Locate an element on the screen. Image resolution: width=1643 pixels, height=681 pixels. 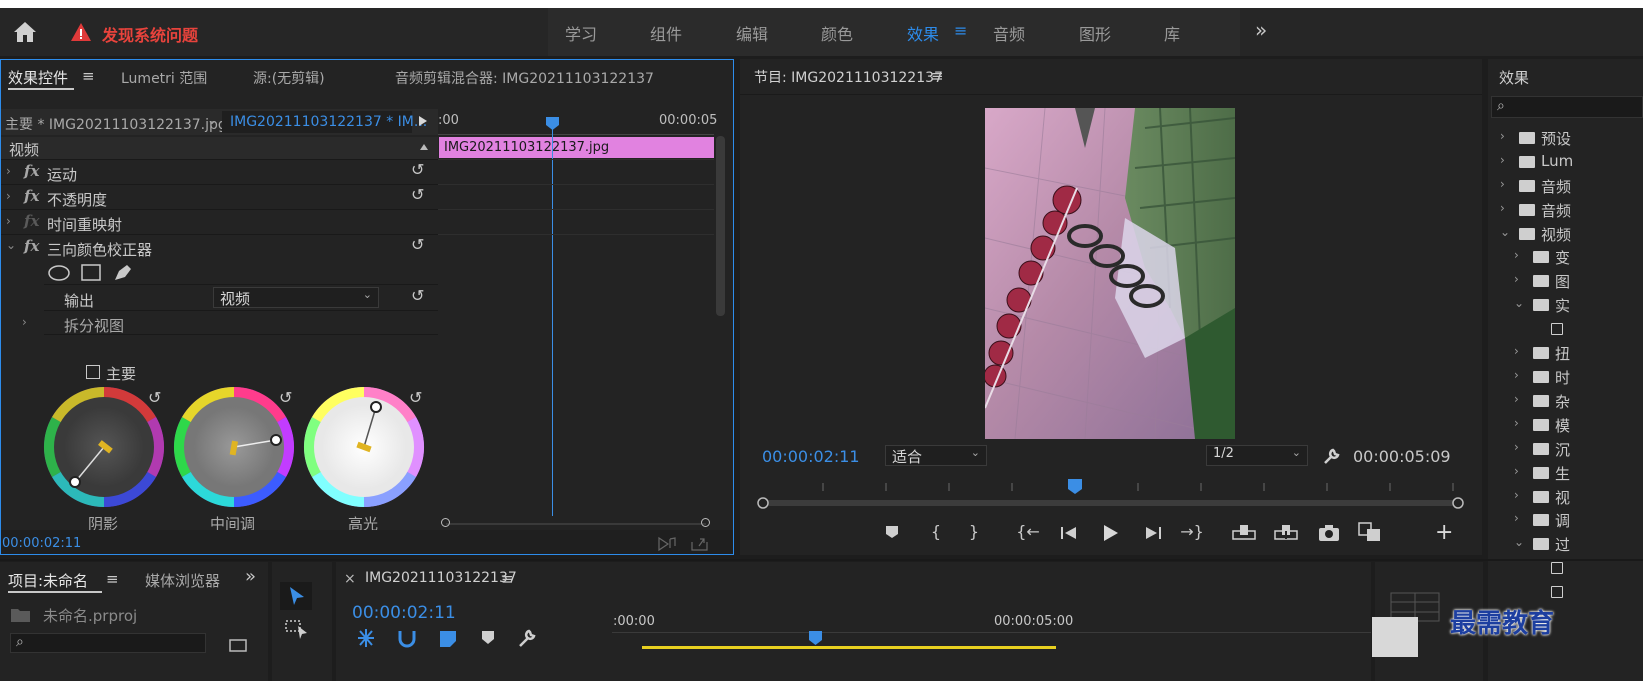
pen-mask-icon is located at coordinates (123, 273).